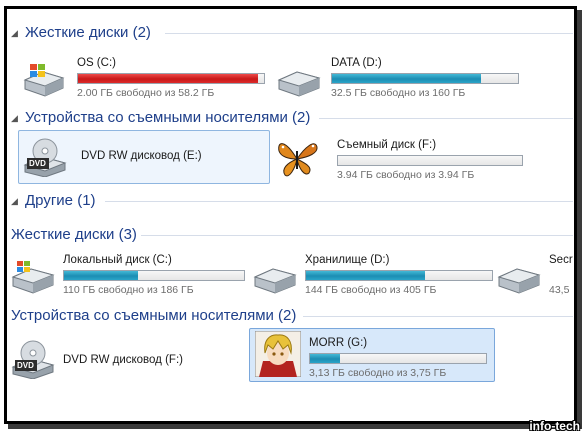 The image size is (586, 435). What do you see at coordinates (290, 316) in the screenshot?
I see `section-header-removable-2: Устройства со съемными носителями (2)` at bounding box center [290, 316].